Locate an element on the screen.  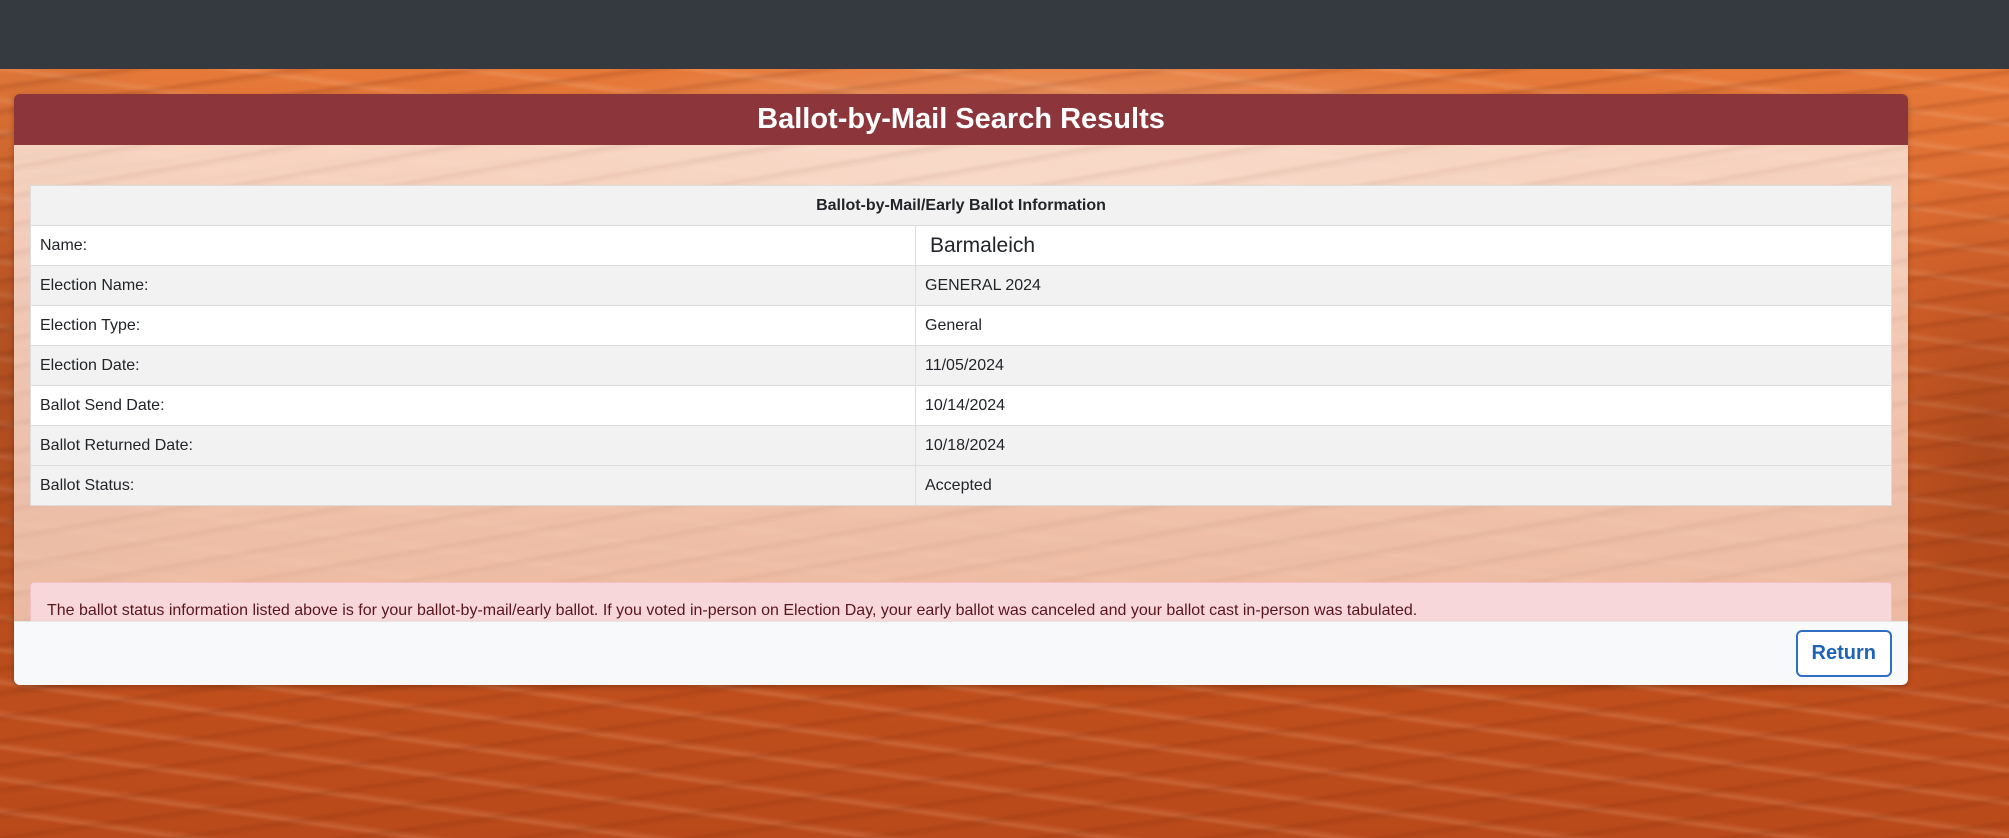
table-row: Election Date: 11/05/2024 is located at coordinates (961, 365).